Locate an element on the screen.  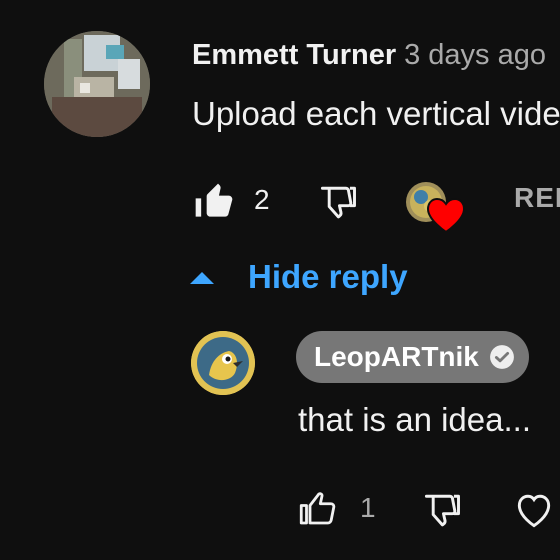
comment-author-name: Emmett Turner is located at coordinates (294, 55).